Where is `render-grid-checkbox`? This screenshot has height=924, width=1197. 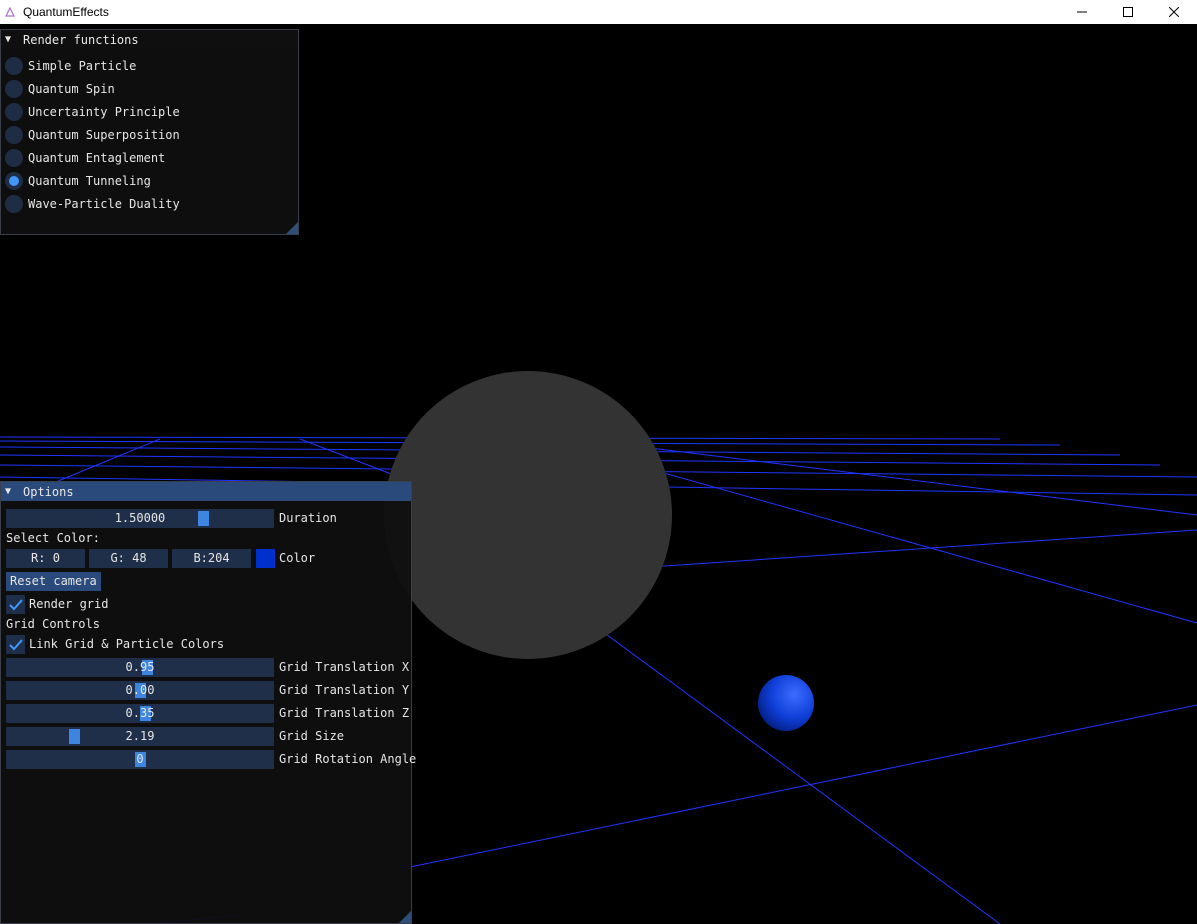 render-grid-checkbox is located at coordinates (15, 604).